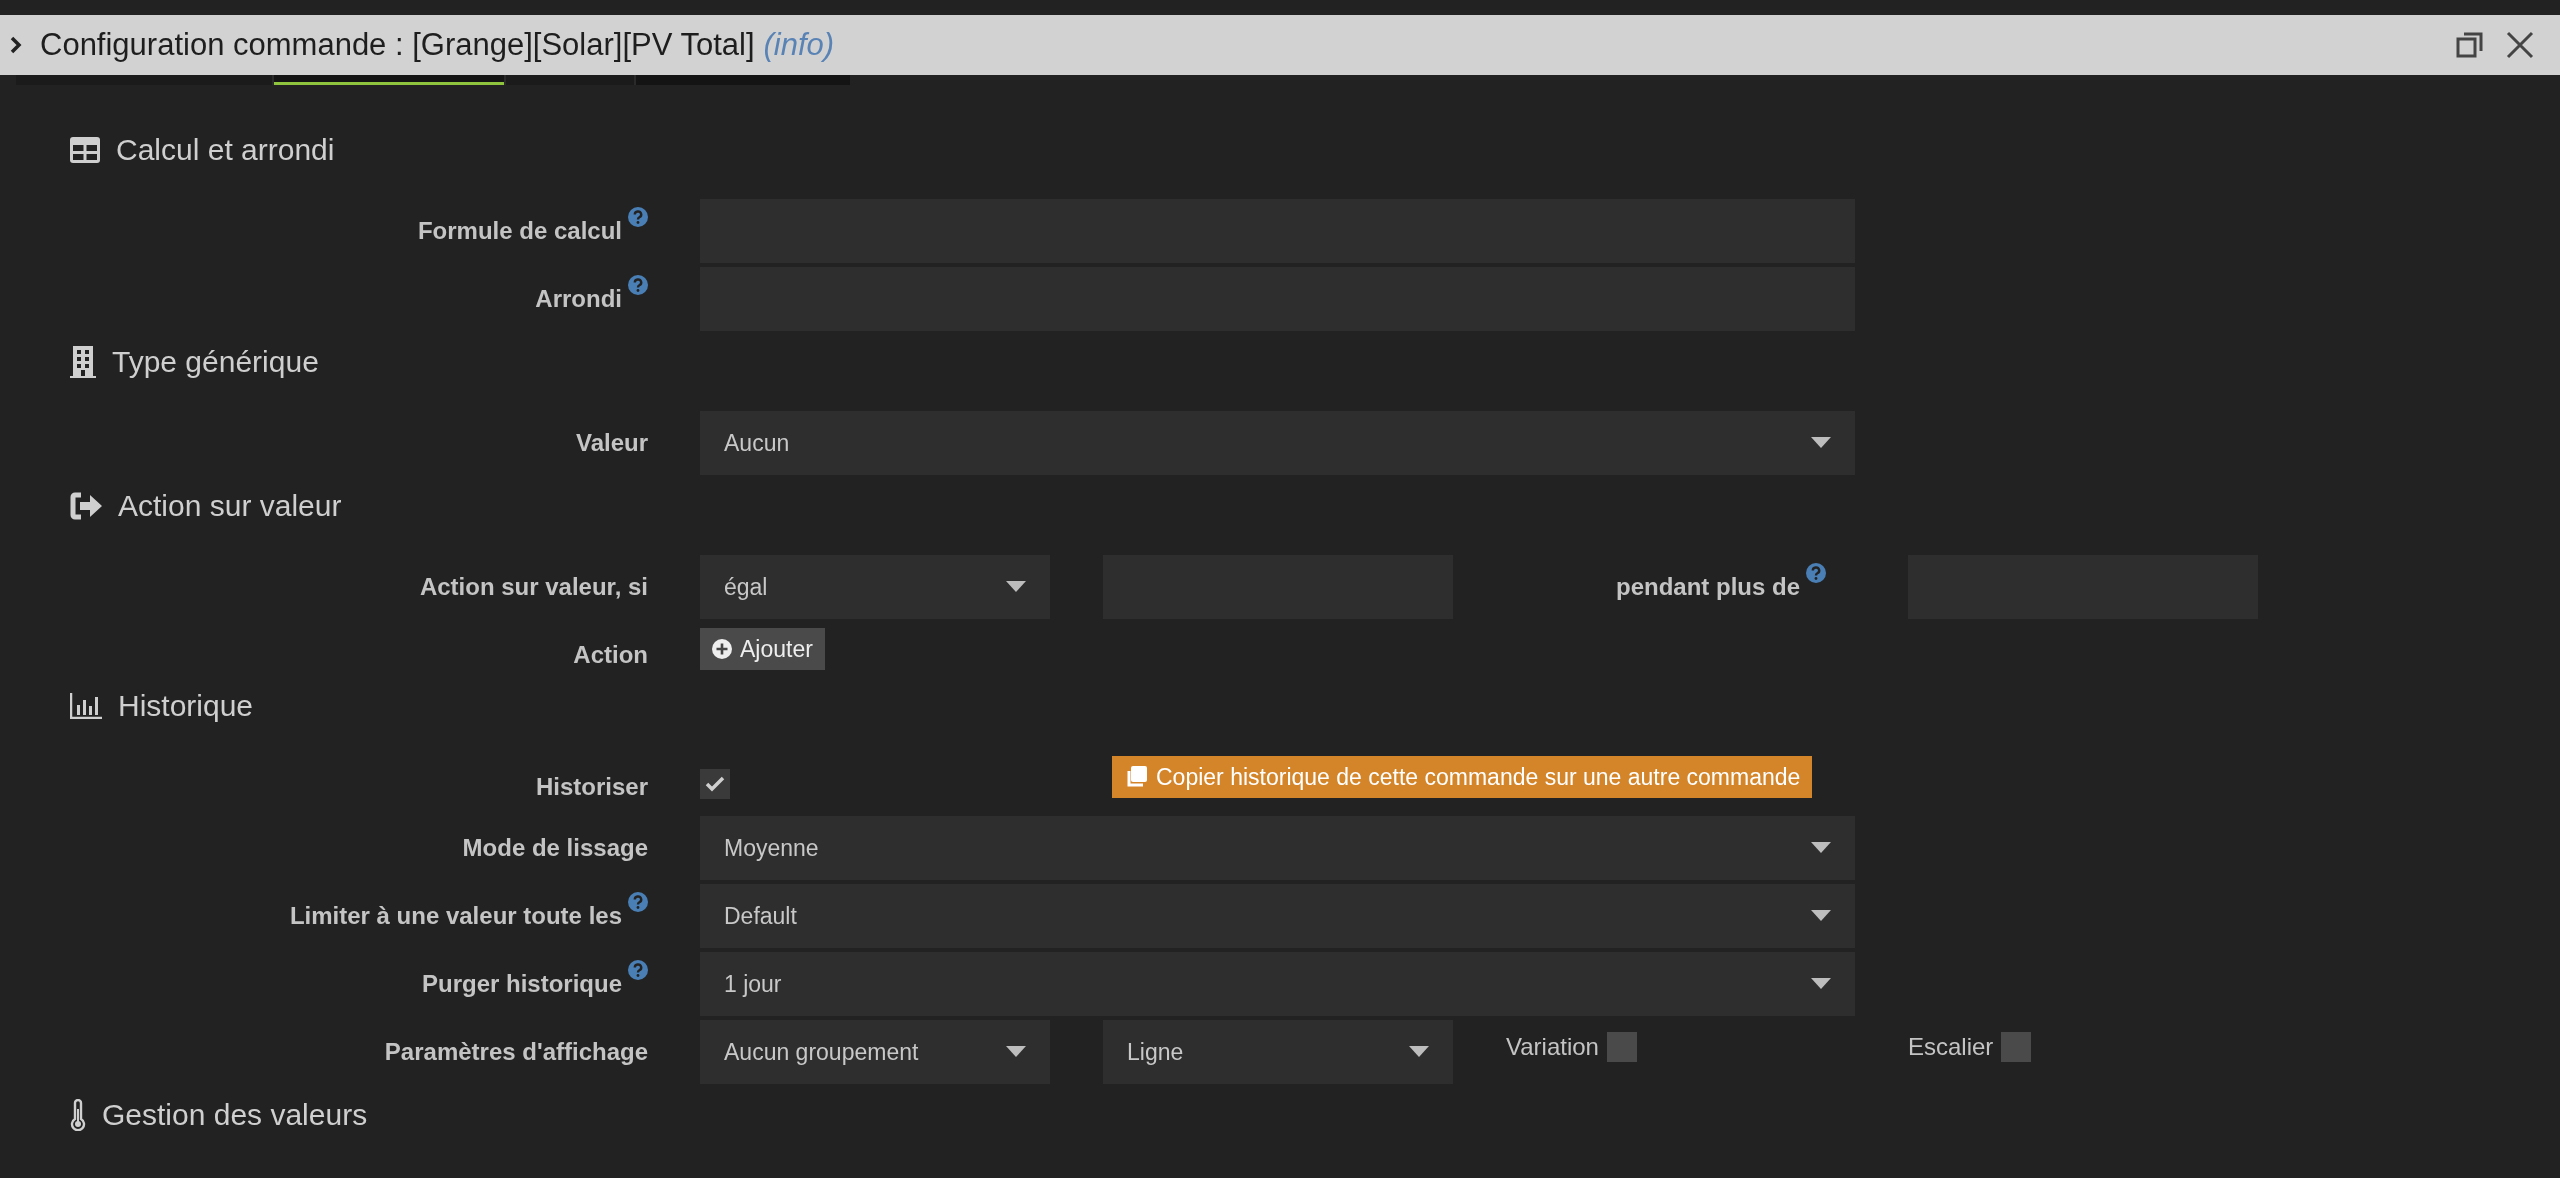  Describe the element at coordinates (1708, 587) in the screenshot. I see `field-label: pendant plus de` at that location.